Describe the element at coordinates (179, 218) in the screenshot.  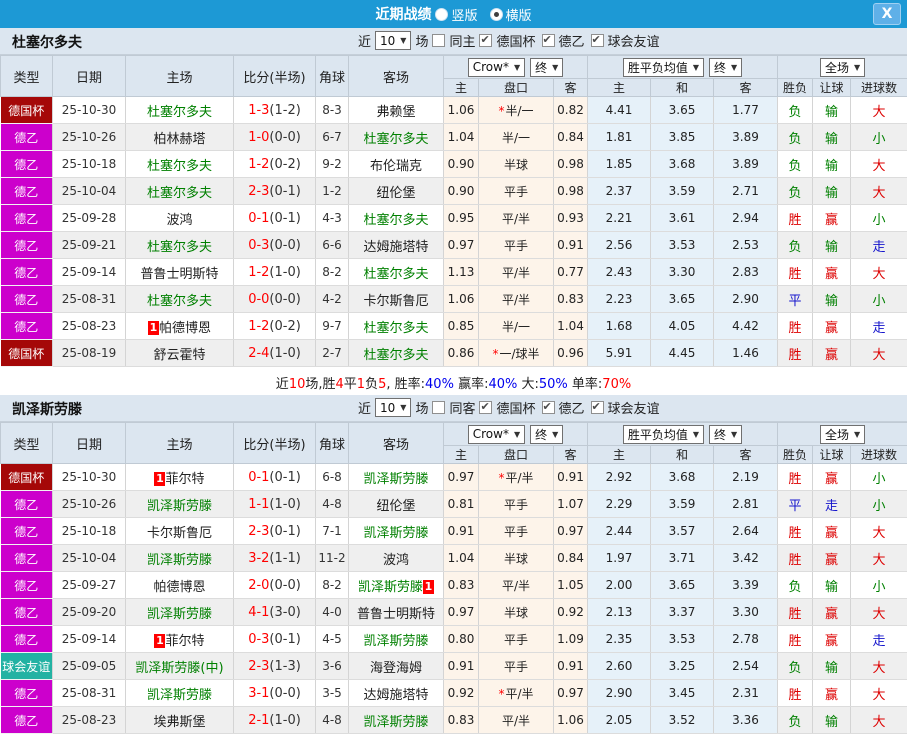
I see `home-team-cell: 波鸿` at that location.